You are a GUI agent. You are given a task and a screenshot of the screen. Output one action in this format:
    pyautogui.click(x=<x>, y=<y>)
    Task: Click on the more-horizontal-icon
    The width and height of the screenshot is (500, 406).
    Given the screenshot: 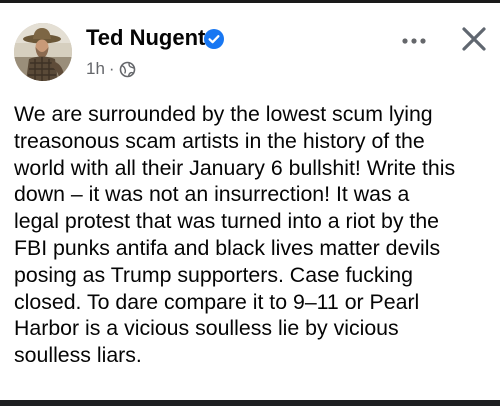 What is the action you would take?
    pyautogui.click(x=405, y=41)
    